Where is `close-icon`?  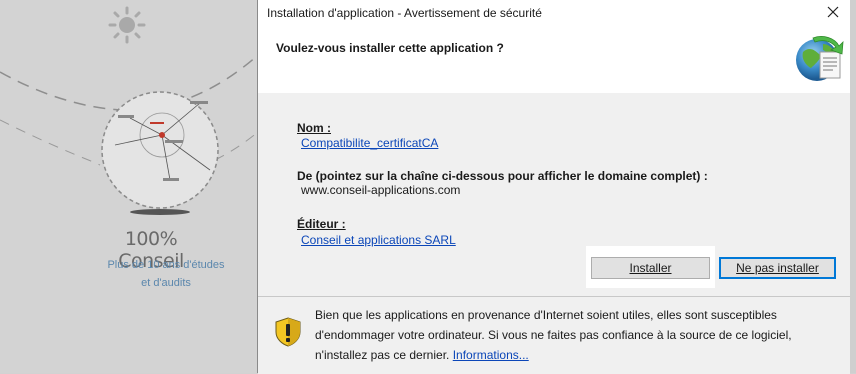
close-icon is located at coordinates (833, 12).